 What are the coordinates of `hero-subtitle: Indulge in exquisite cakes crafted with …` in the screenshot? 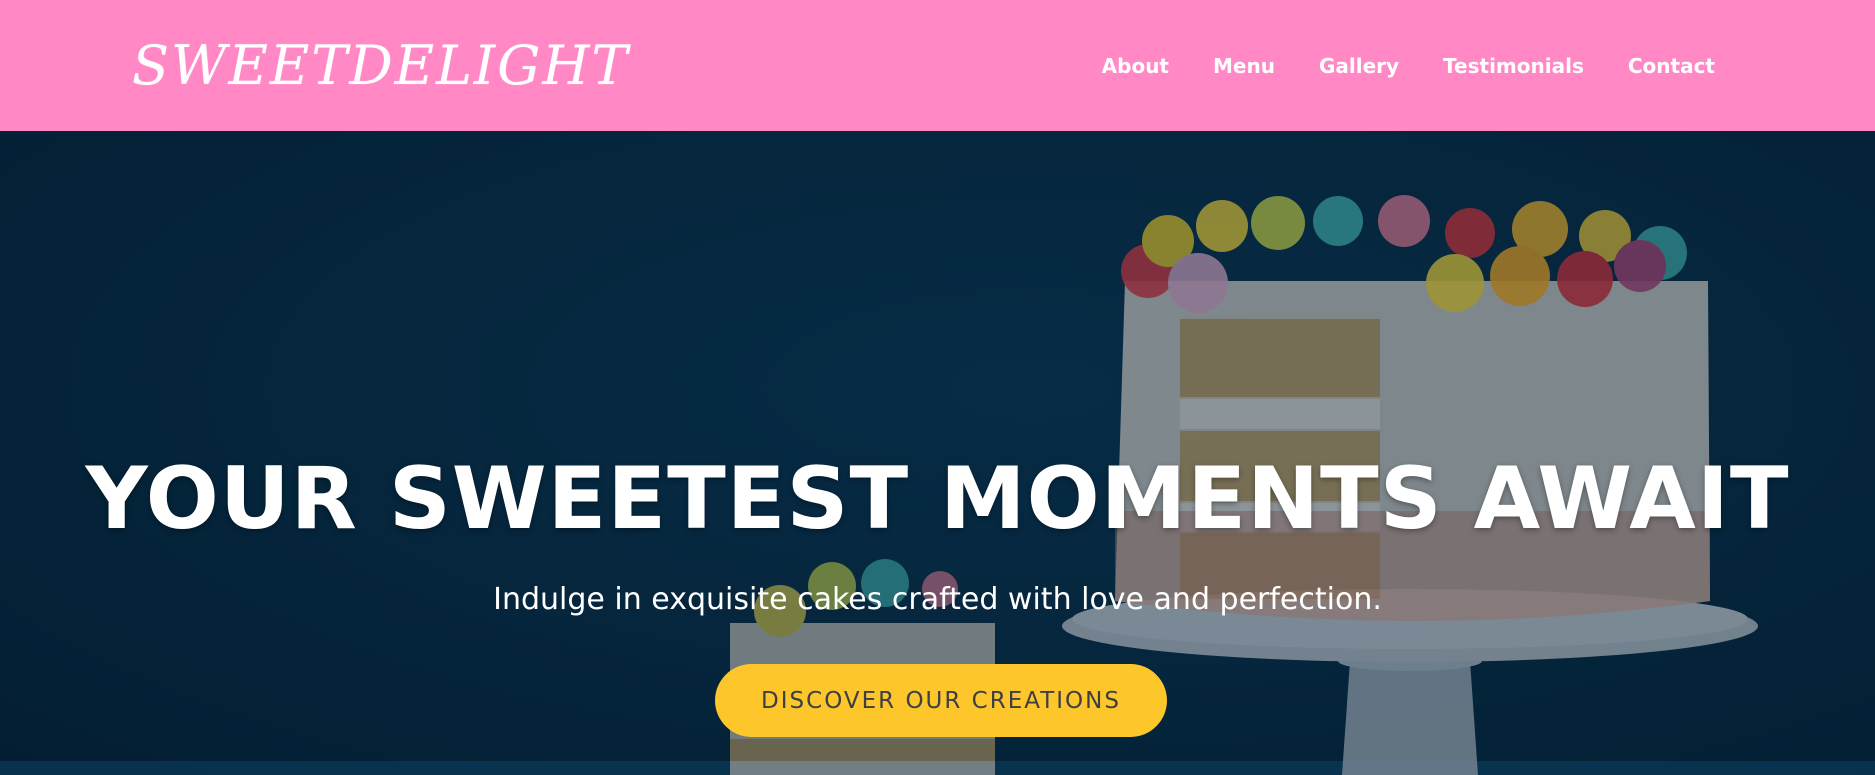 It's located at (937, 599).